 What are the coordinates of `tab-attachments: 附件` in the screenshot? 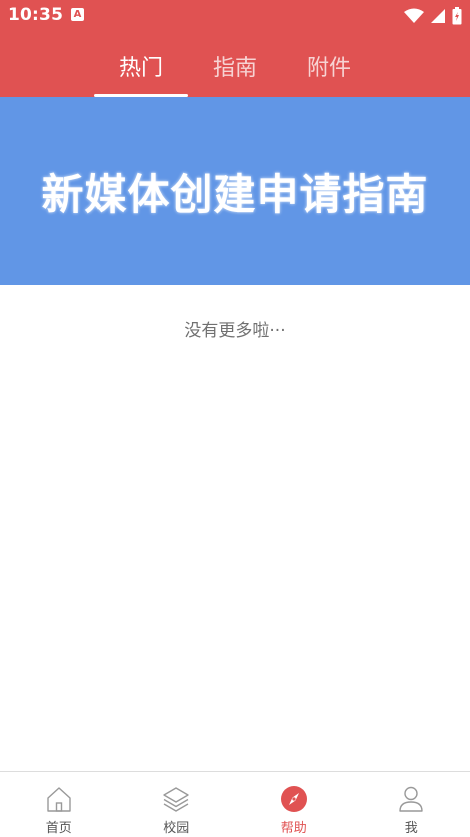 It's located at (329, 73).